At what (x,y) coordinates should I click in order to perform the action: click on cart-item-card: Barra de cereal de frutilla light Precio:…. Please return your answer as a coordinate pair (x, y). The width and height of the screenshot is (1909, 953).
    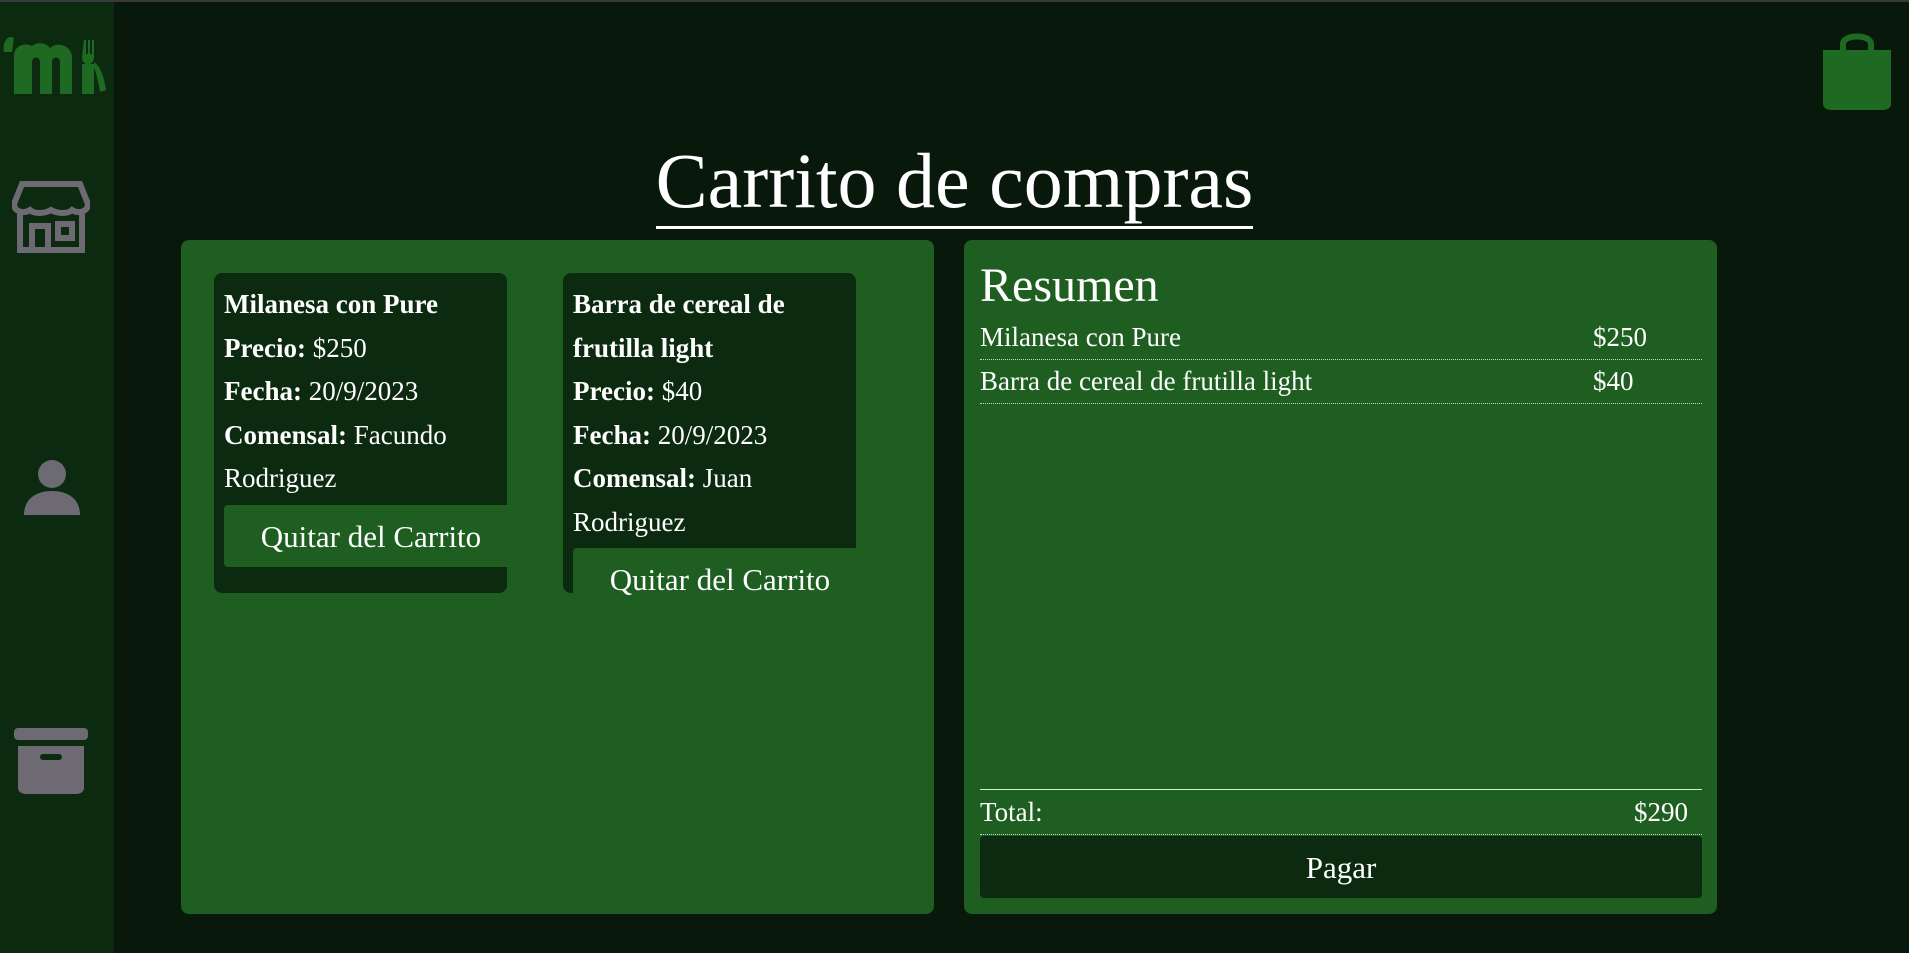
    Looking at the image, I should click on (715, 441).